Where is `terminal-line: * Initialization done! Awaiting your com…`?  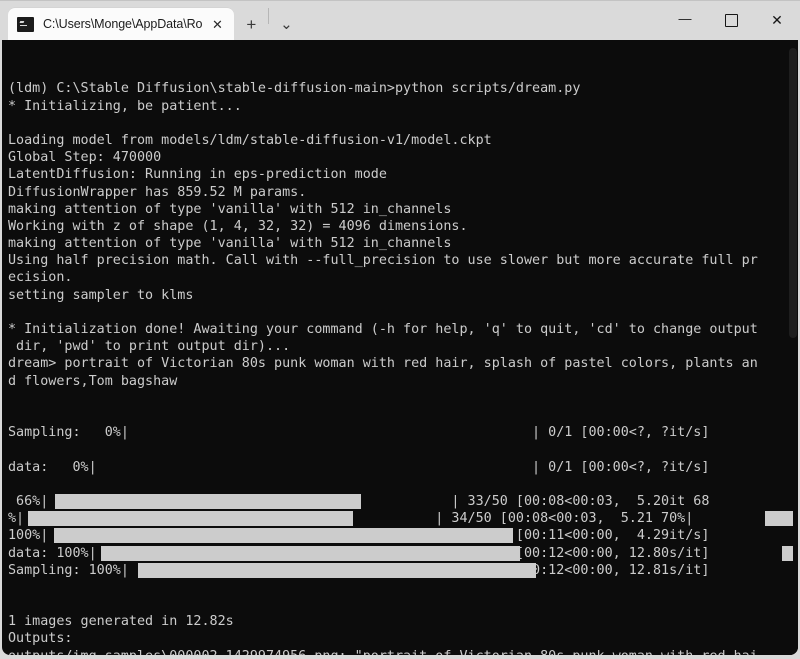 terminal-line: * Initialization done! Awaiting your com… is located at coordinates (383, 330).